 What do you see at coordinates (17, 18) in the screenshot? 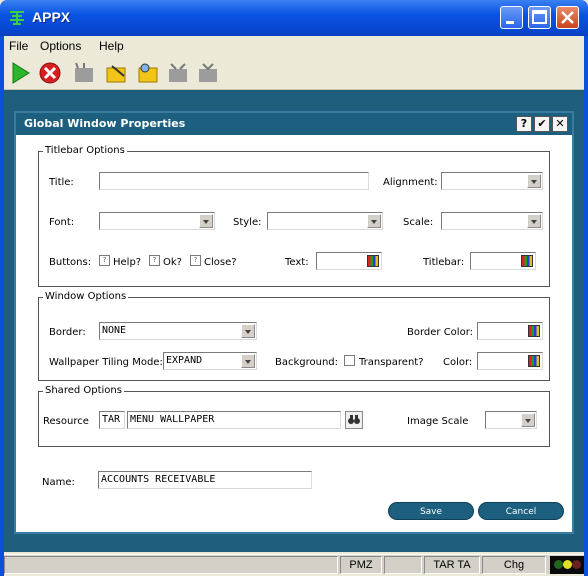
I see `appx-logo-icon` at bounding box center [17, 18].